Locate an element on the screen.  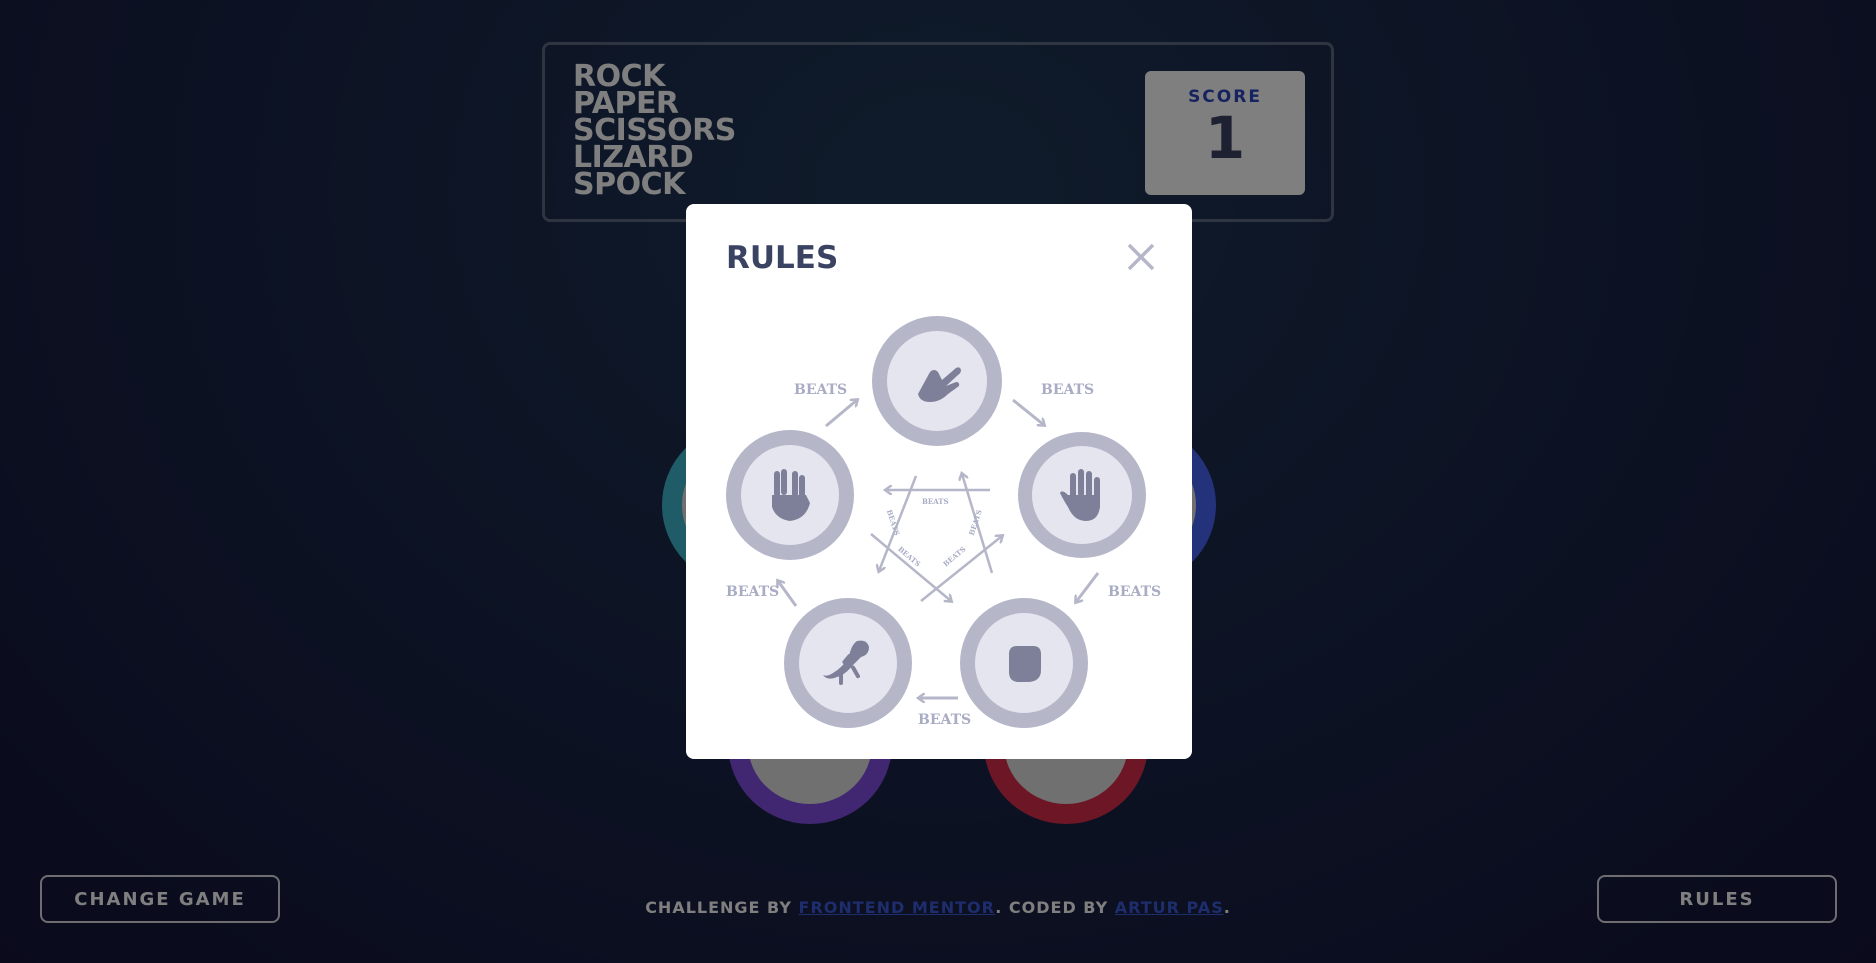
paper-hand-icon is located at coordinates (1080, 495).